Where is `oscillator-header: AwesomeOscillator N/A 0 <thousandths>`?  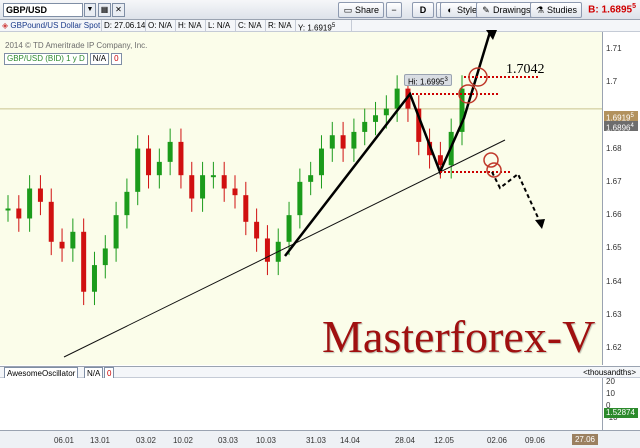 oscillator-header: AwesomeOscillator N/A 0 <thousandths> is located at coordinates (320, 373).